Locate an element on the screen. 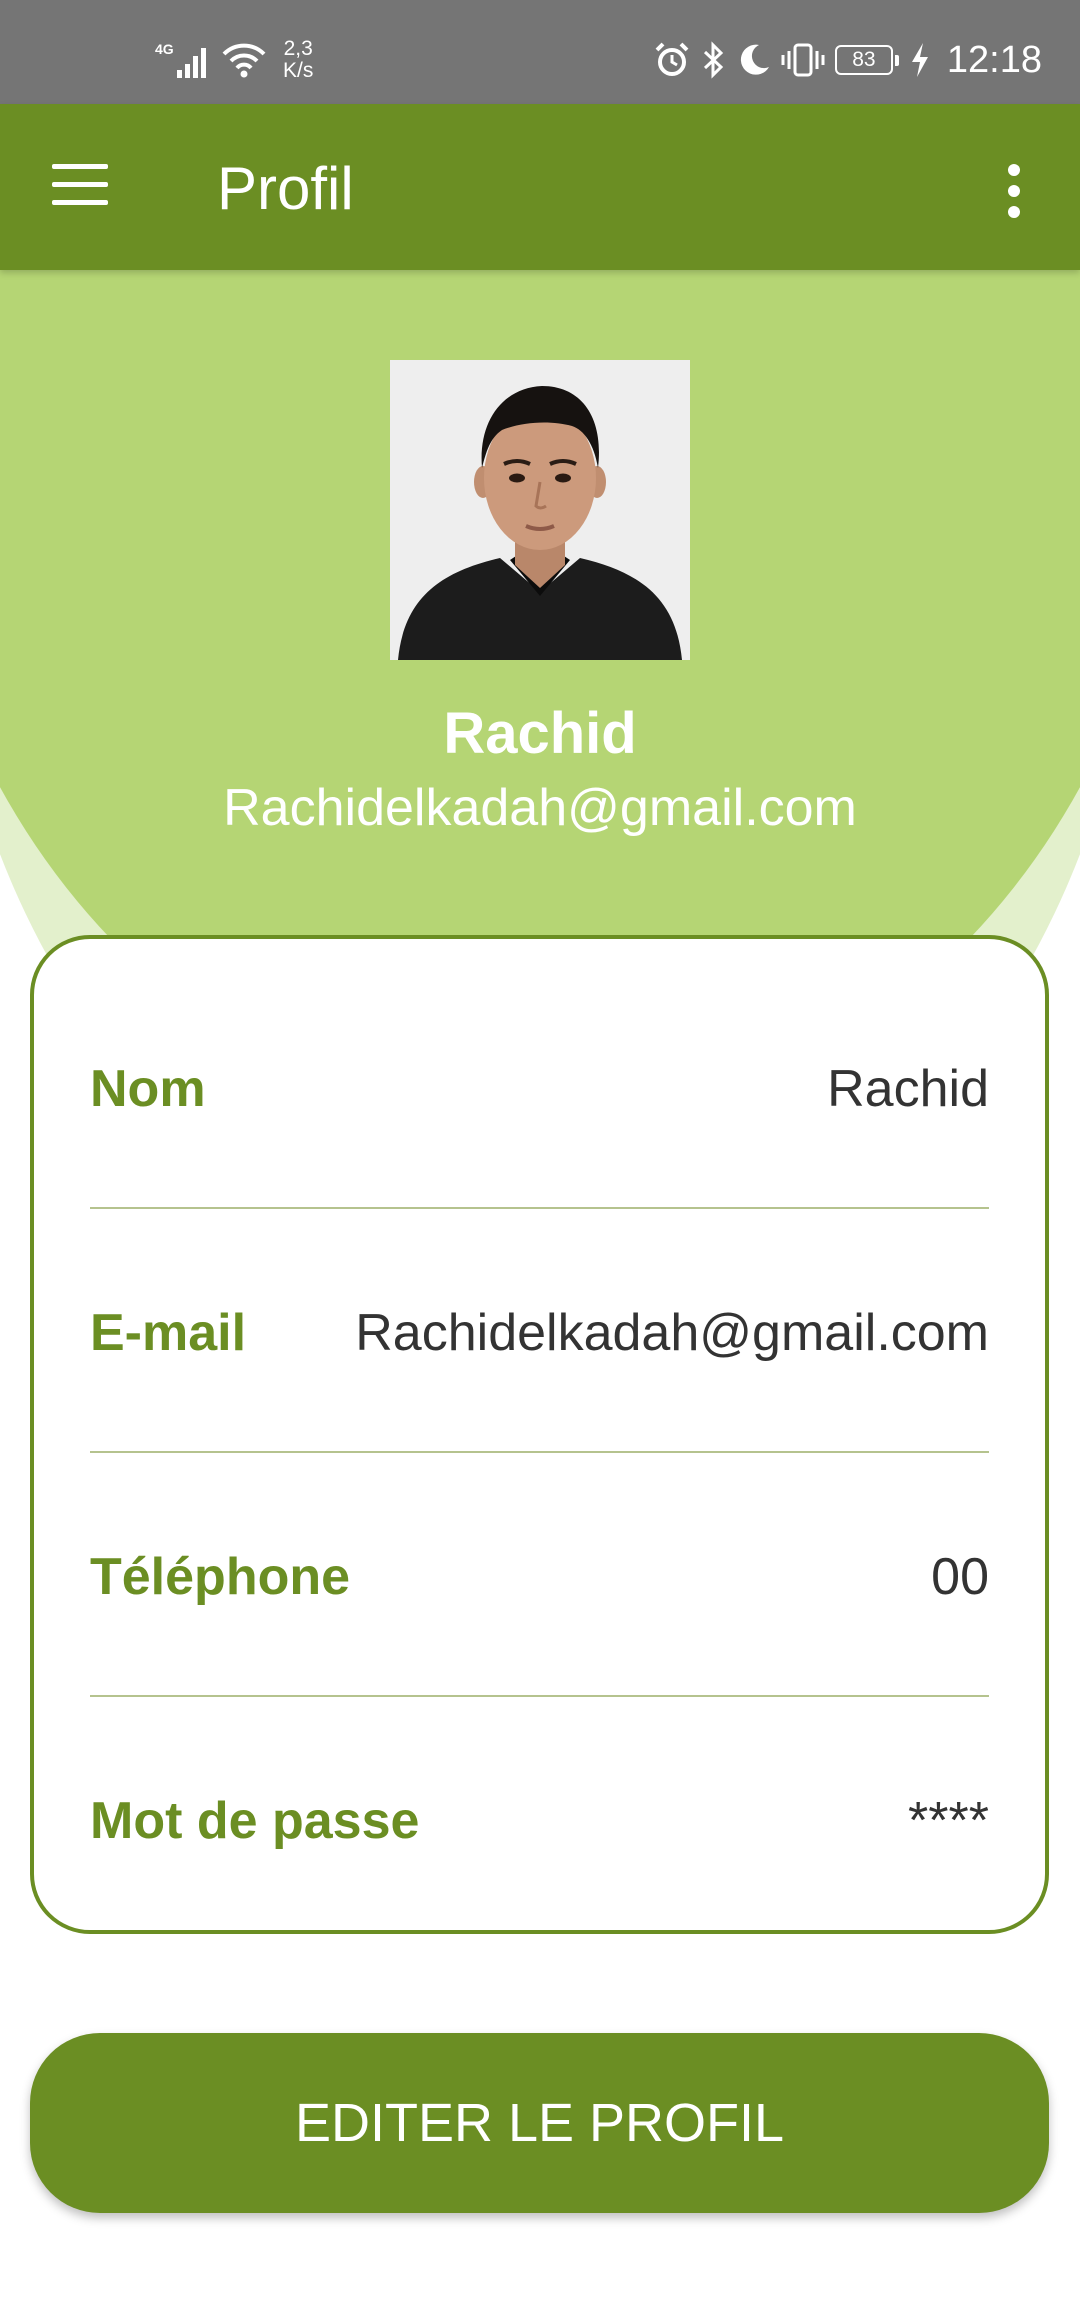 This screenshot has width=1080, height=2310. info-row-email: E-mail Rachidelkadah@gmail.com is located at coordinates (539, 1333).